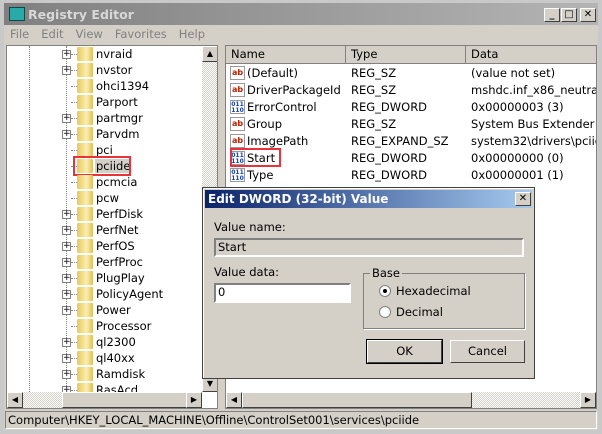 The width and height of the screenshot is (602, 434). I want to click on dialog-close-button: ✕, so click(523, 199).